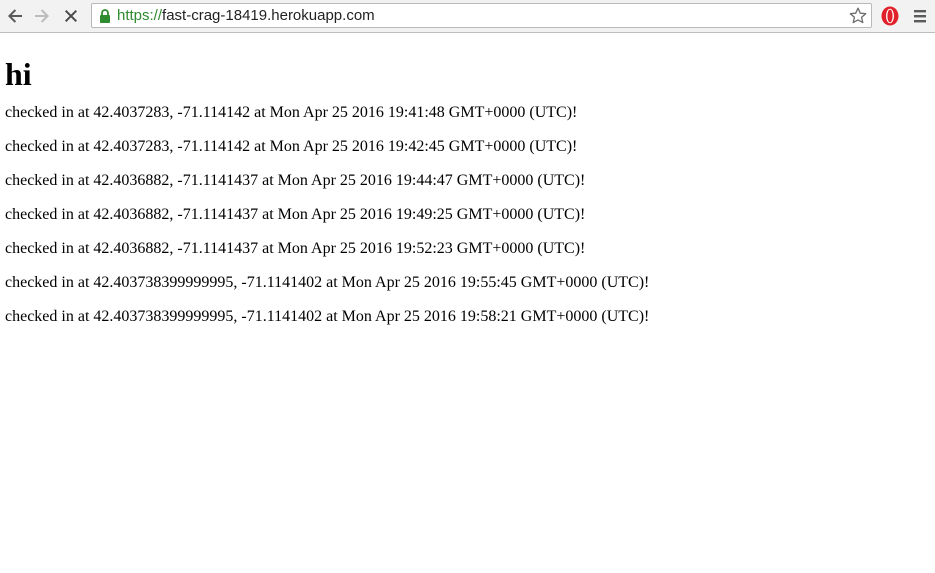  I want to click on lock-icon, so click(105, 16).